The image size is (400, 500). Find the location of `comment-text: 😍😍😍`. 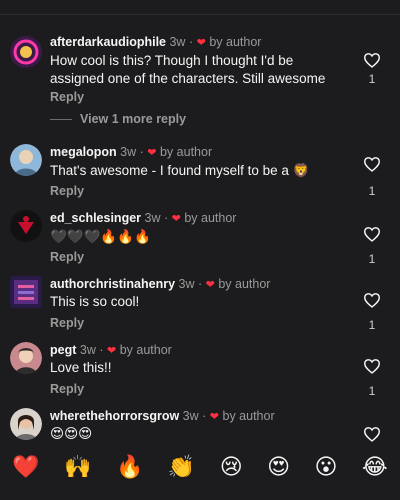

comment-text: 😍😍😍 is located at coordinates (71, 434).